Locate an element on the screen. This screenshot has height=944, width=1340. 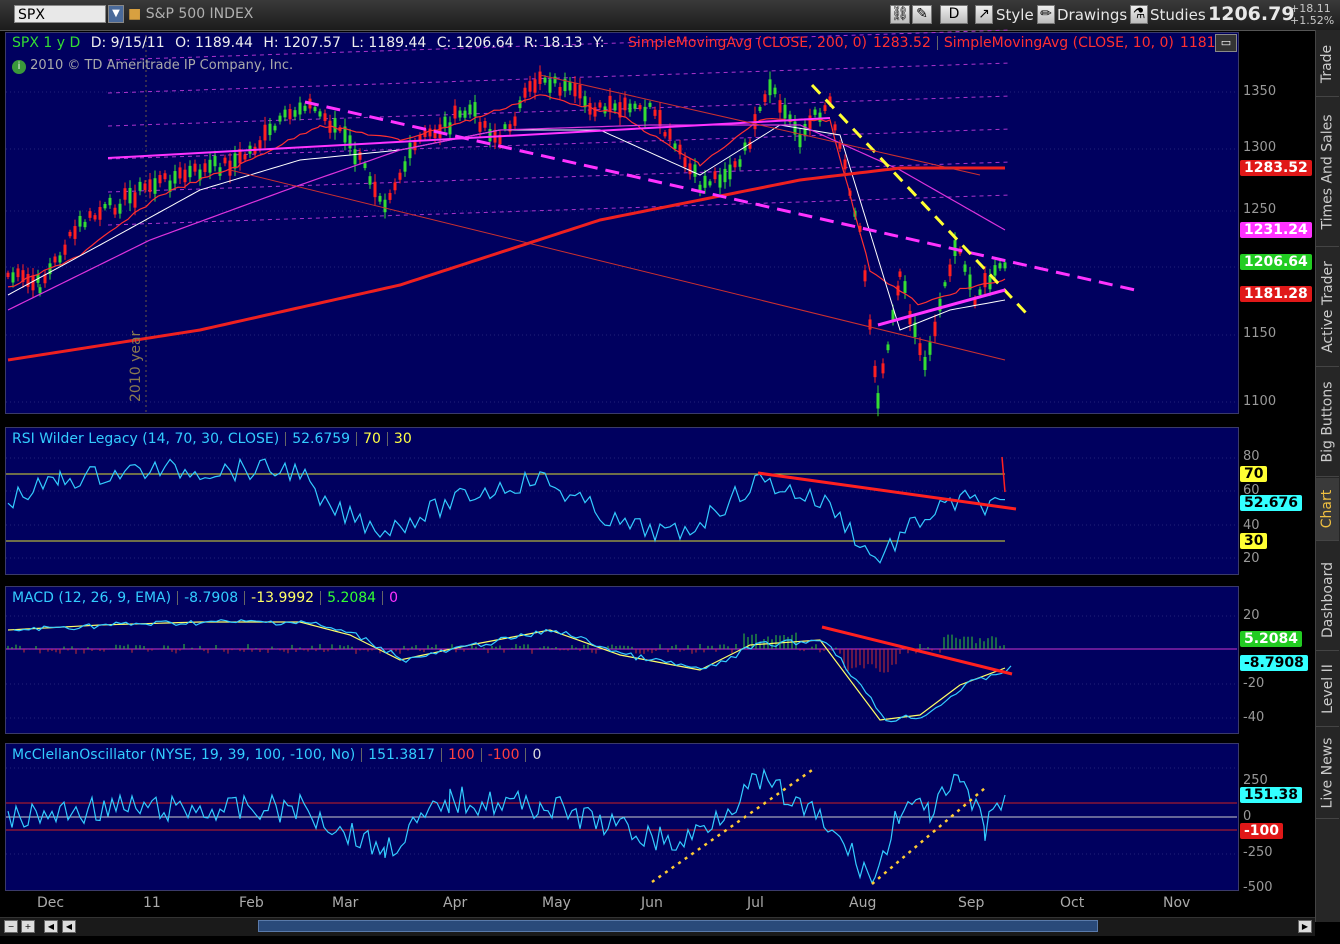
zoom-in-icon: + is located at coordinates (28, 926).